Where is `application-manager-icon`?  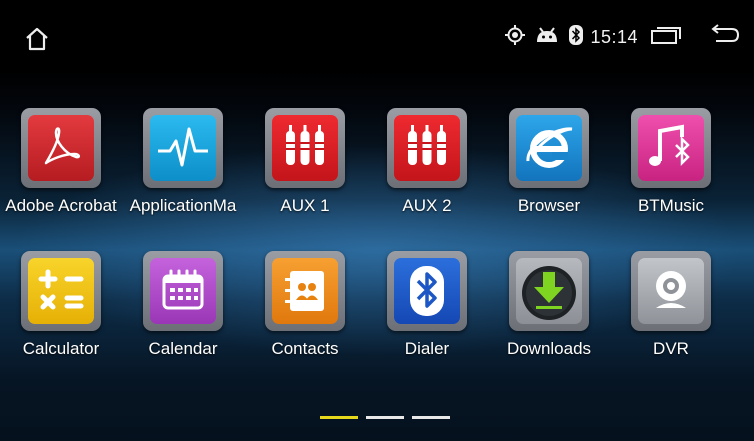
application-manager-icon is located at coordinates (183, 148).